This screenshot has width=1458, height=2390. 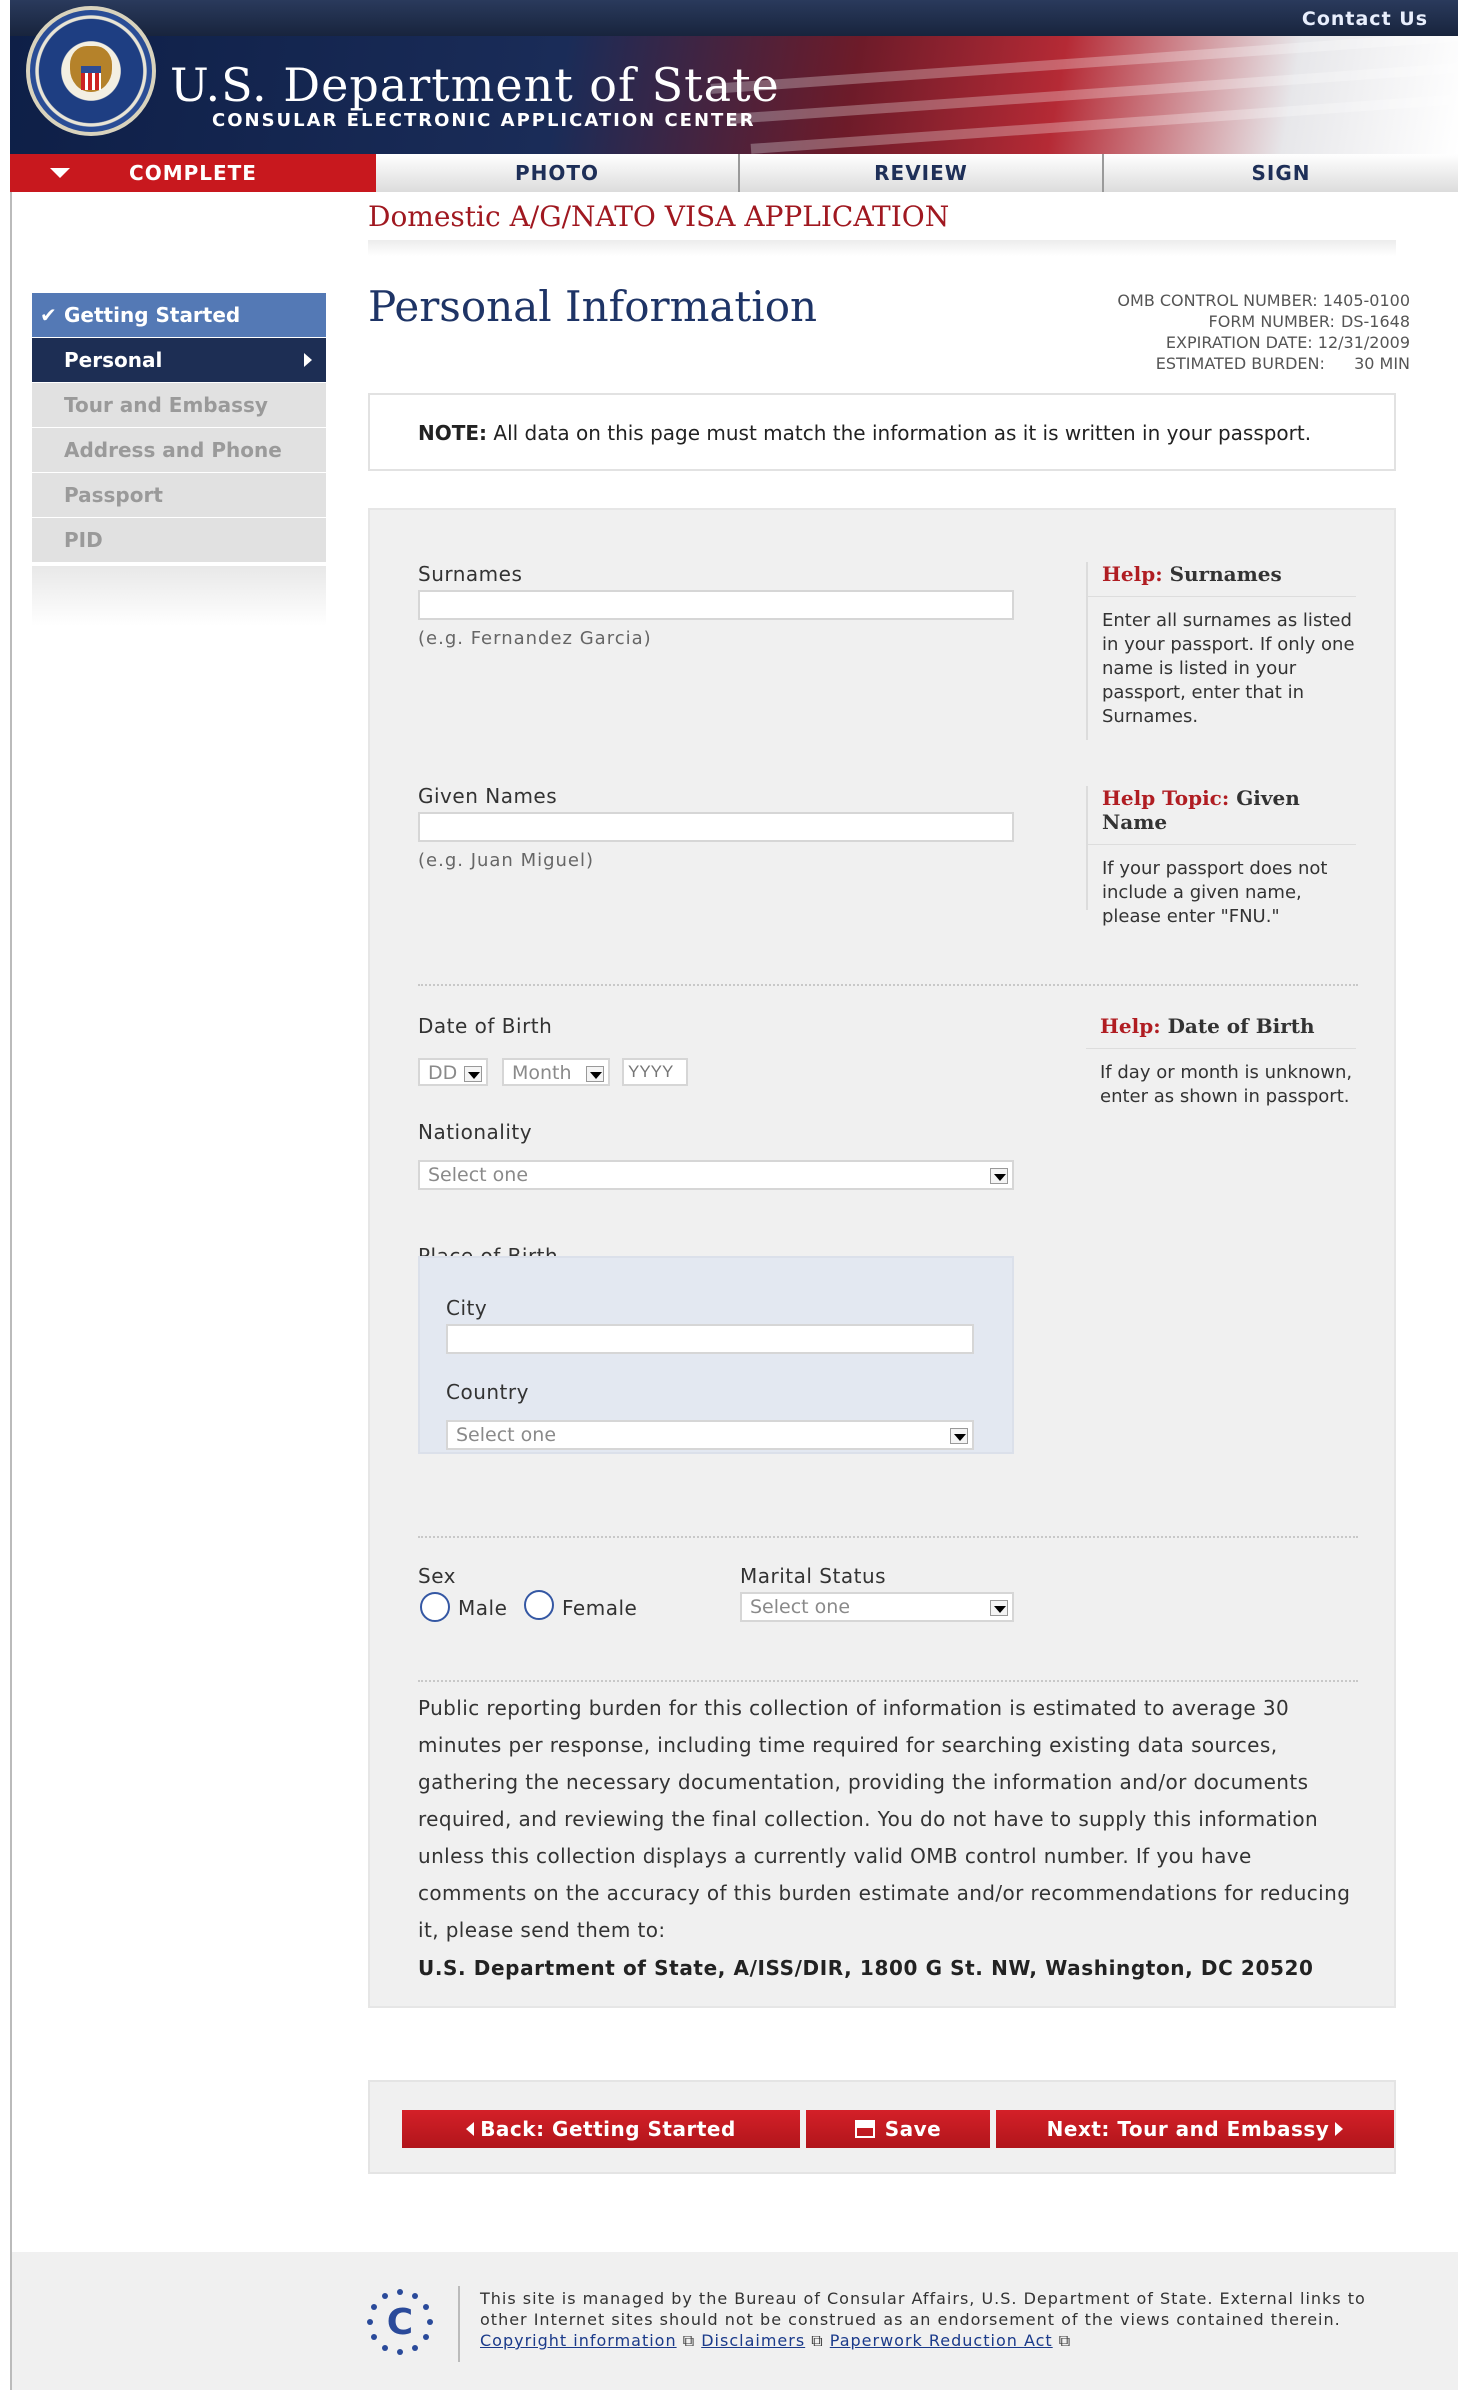 What do you see at coordinates (179, 540) in the screenshot?
I see `sidebar-item-pid: PID` at bounding box center [179, 540].